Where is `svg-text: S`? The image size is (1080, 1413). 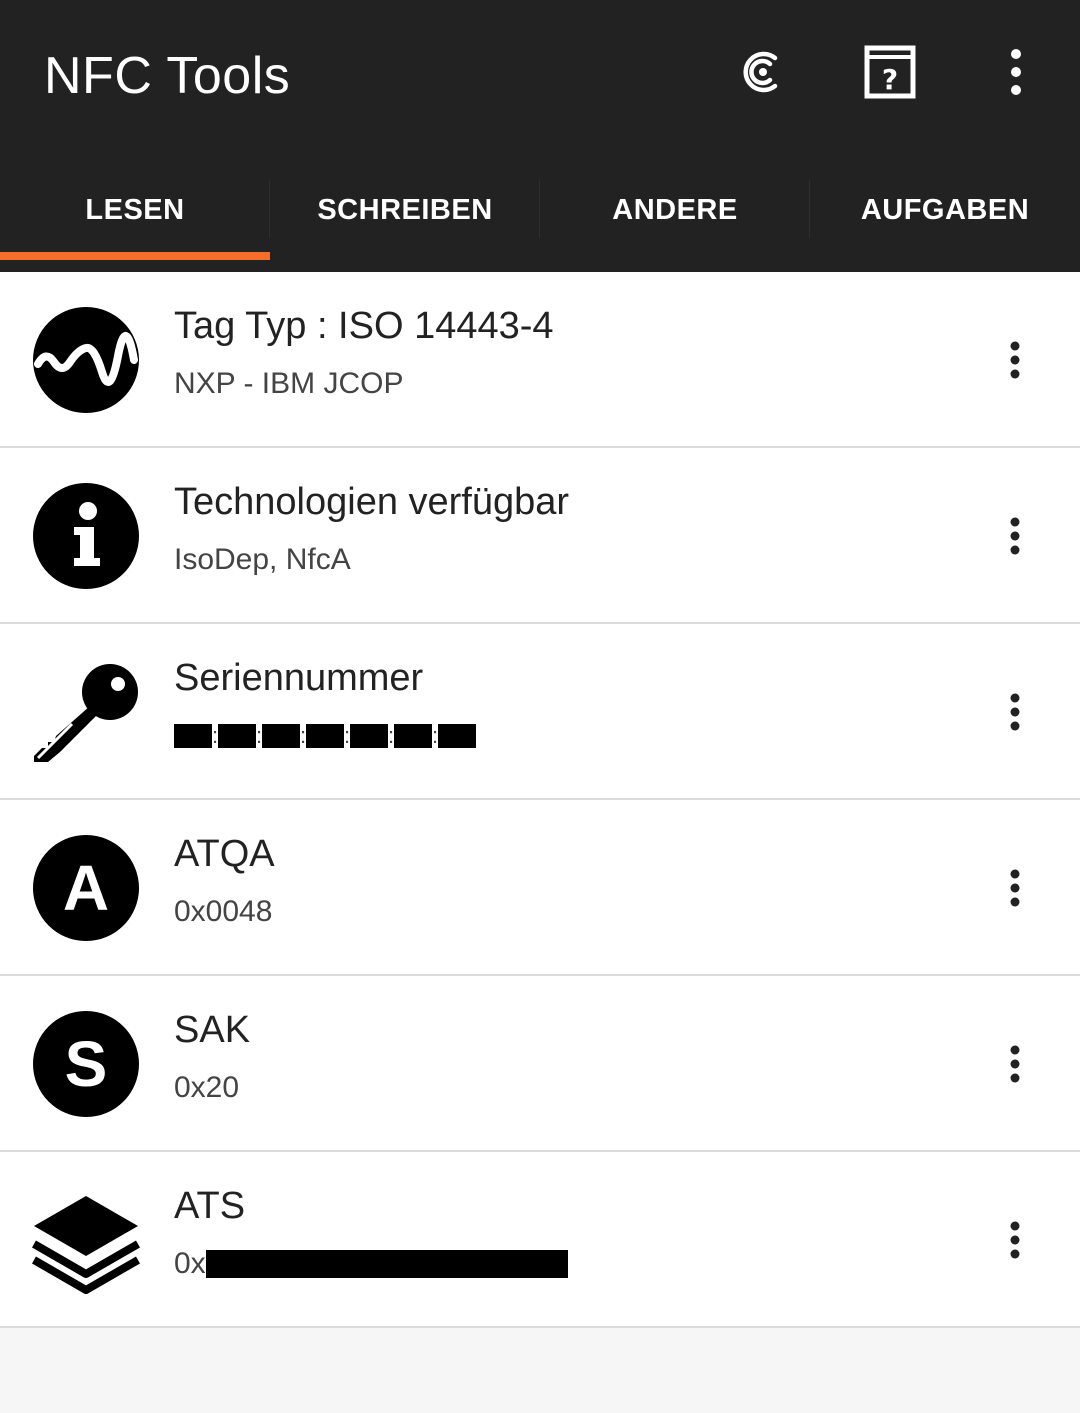 svg-text: S is located at coordinates (86, 1064).